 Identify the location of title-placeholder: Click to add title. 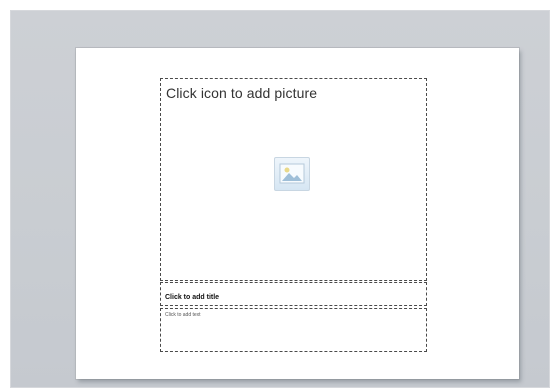
(293, 294).